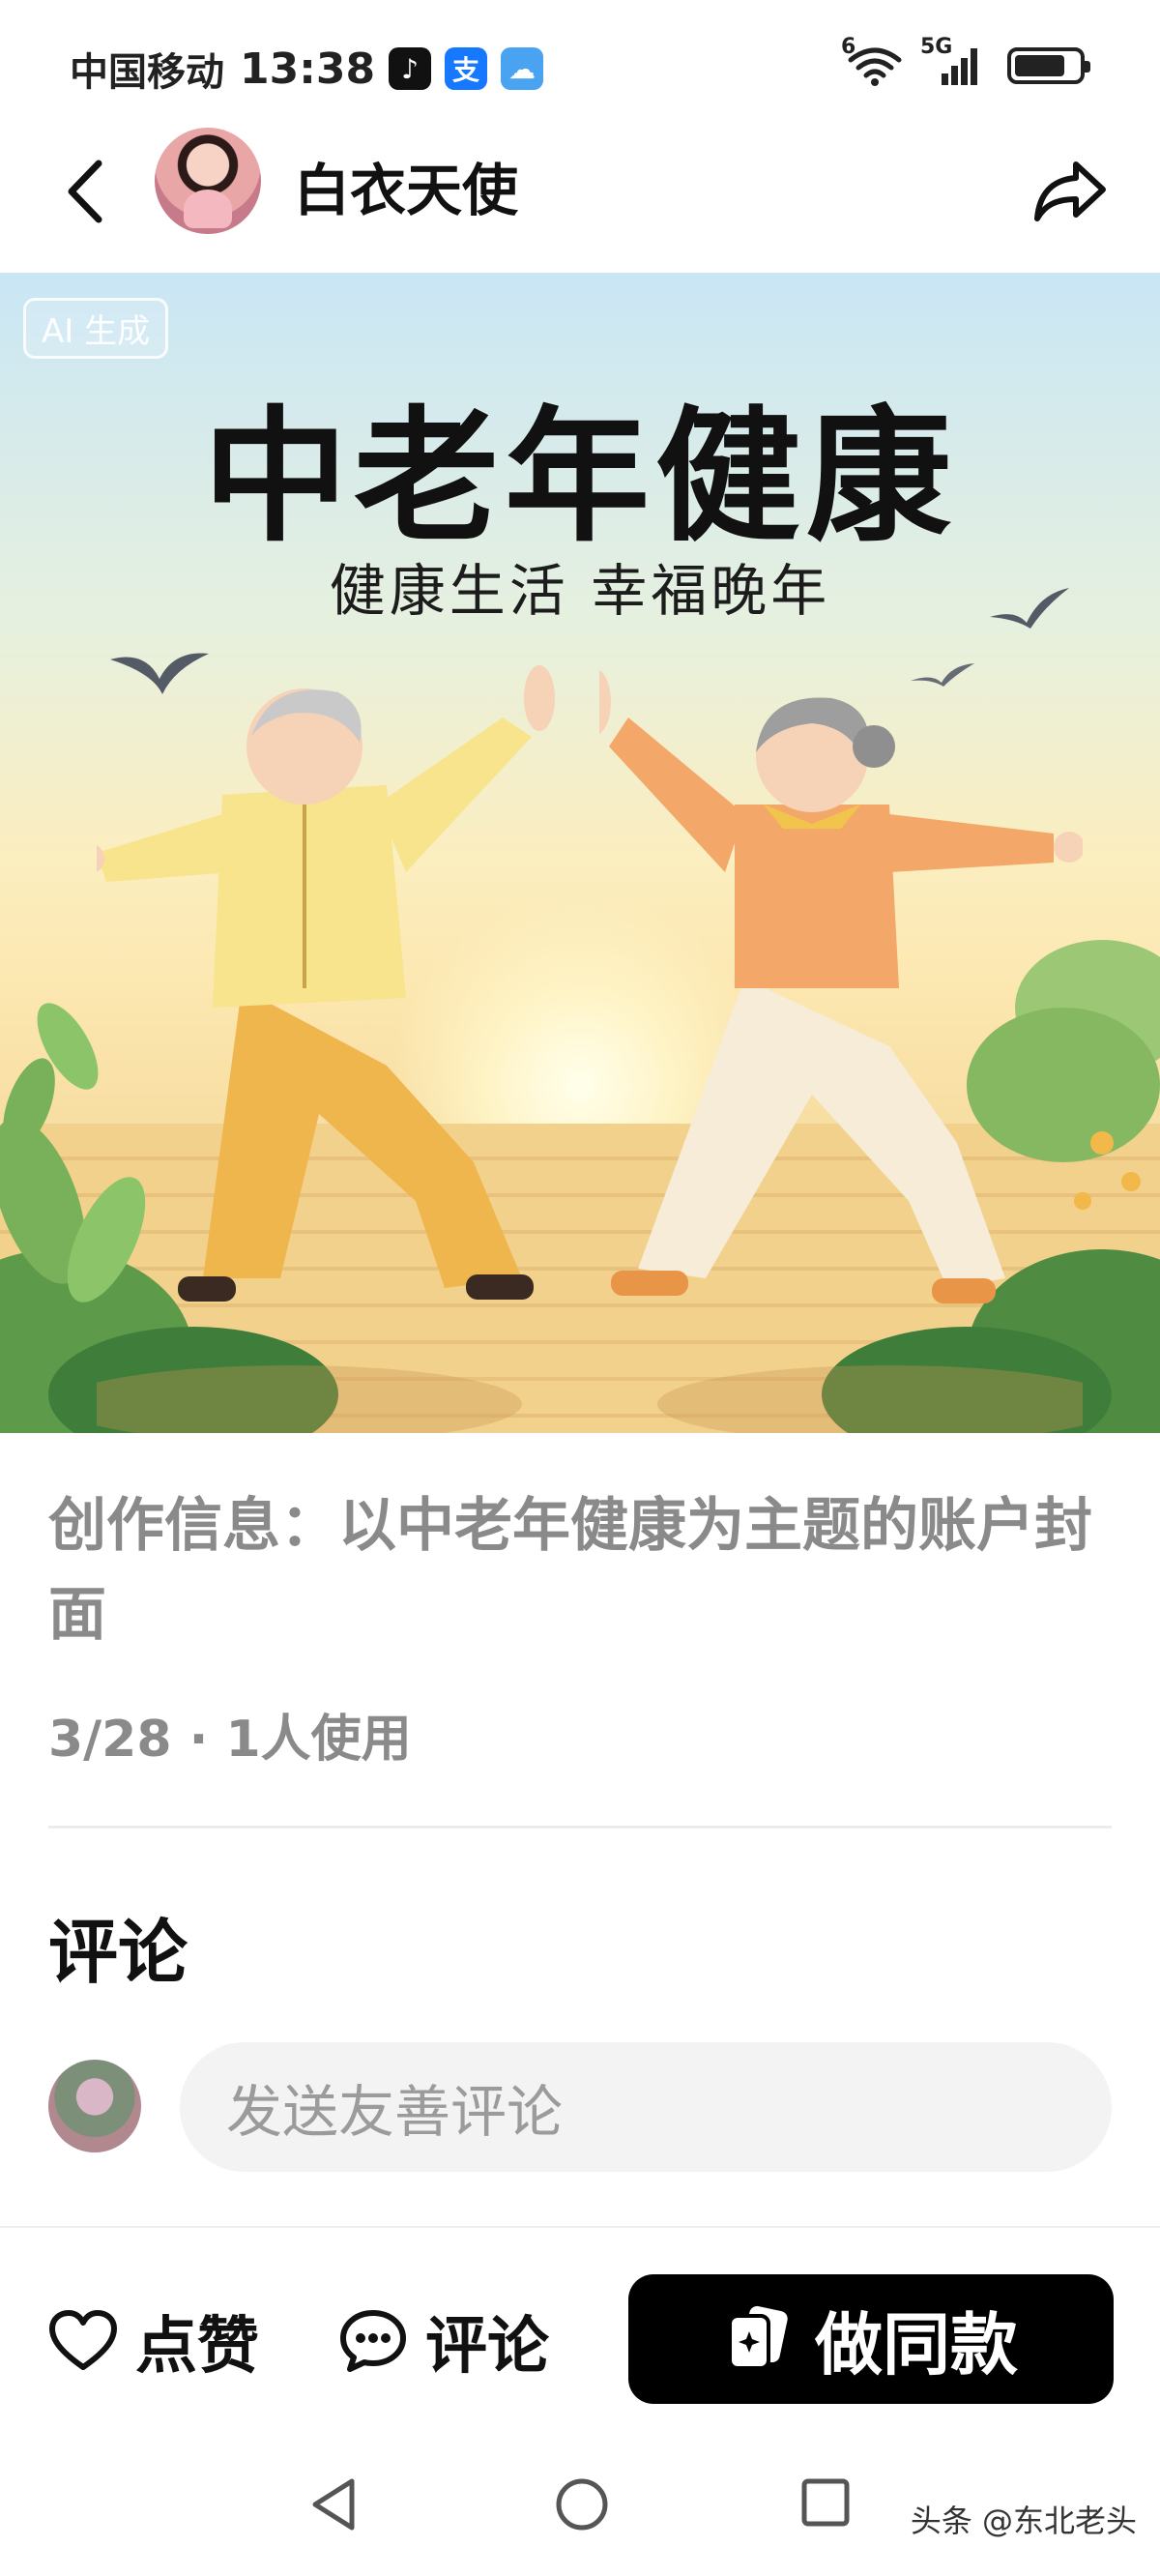 This screenshot has width=1160, height=2576. I want to click on comment-button: 评论, so click(443, 2341).